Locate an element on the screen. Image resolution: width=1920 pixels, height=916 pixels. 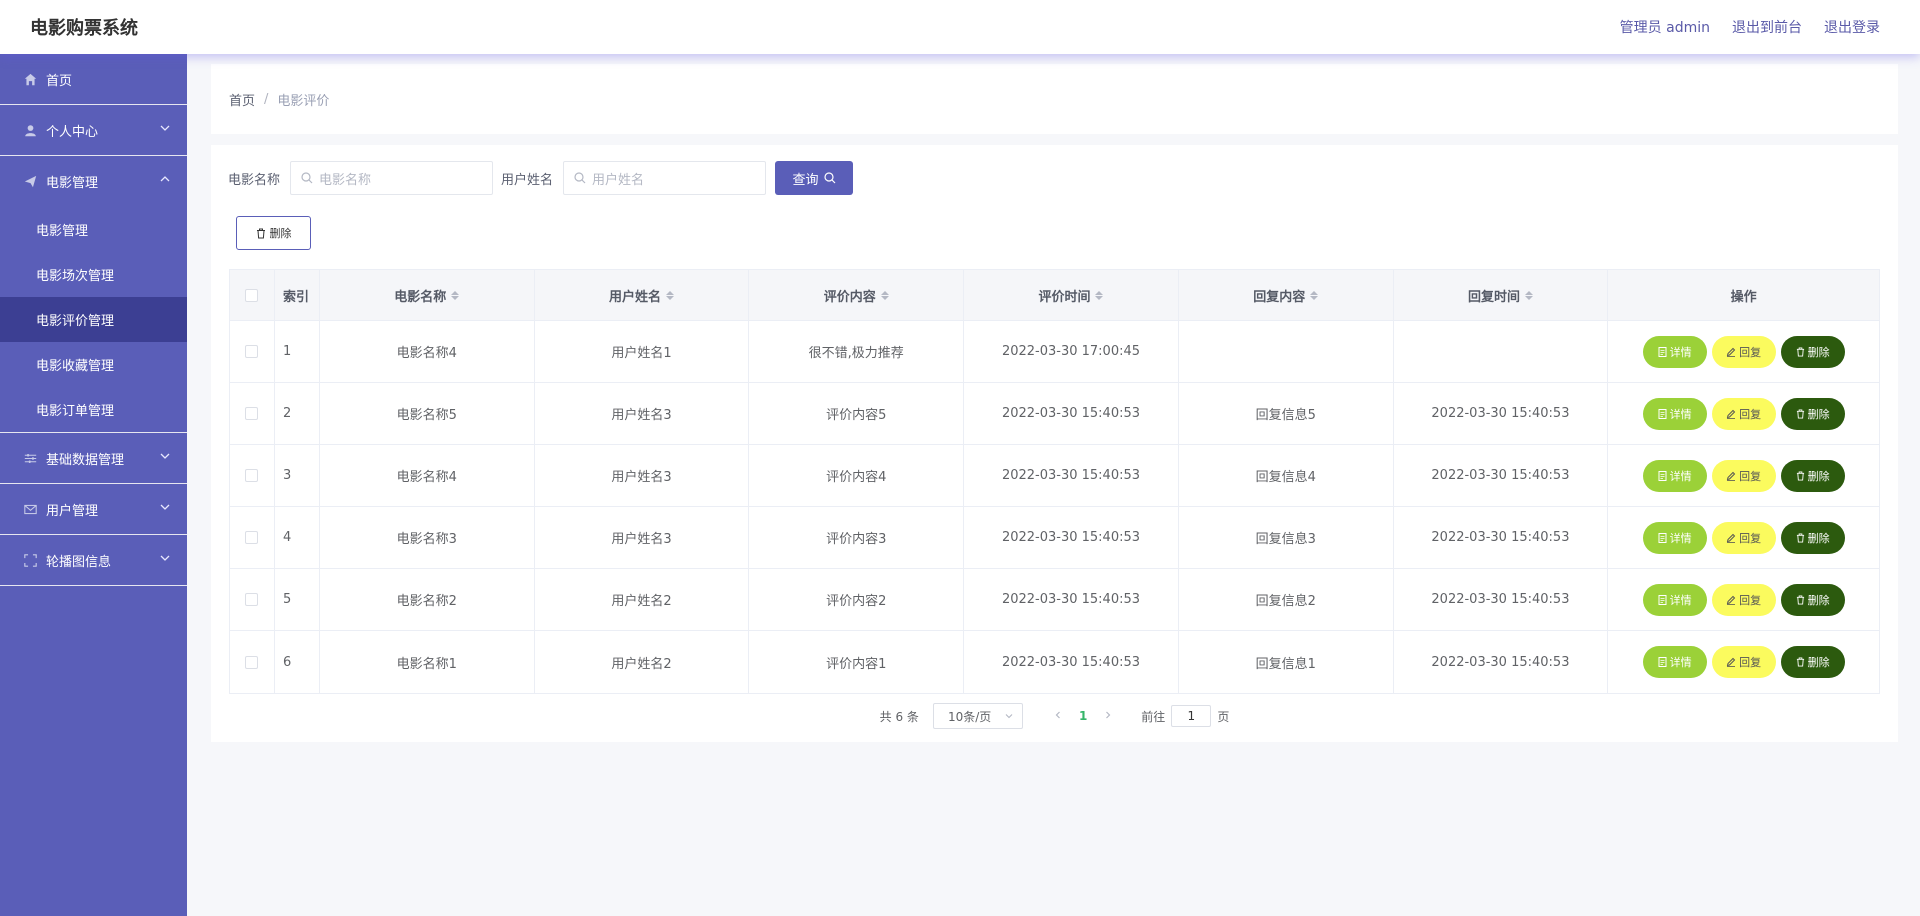
cell-text: 6 is located at coordinates (287, 662).